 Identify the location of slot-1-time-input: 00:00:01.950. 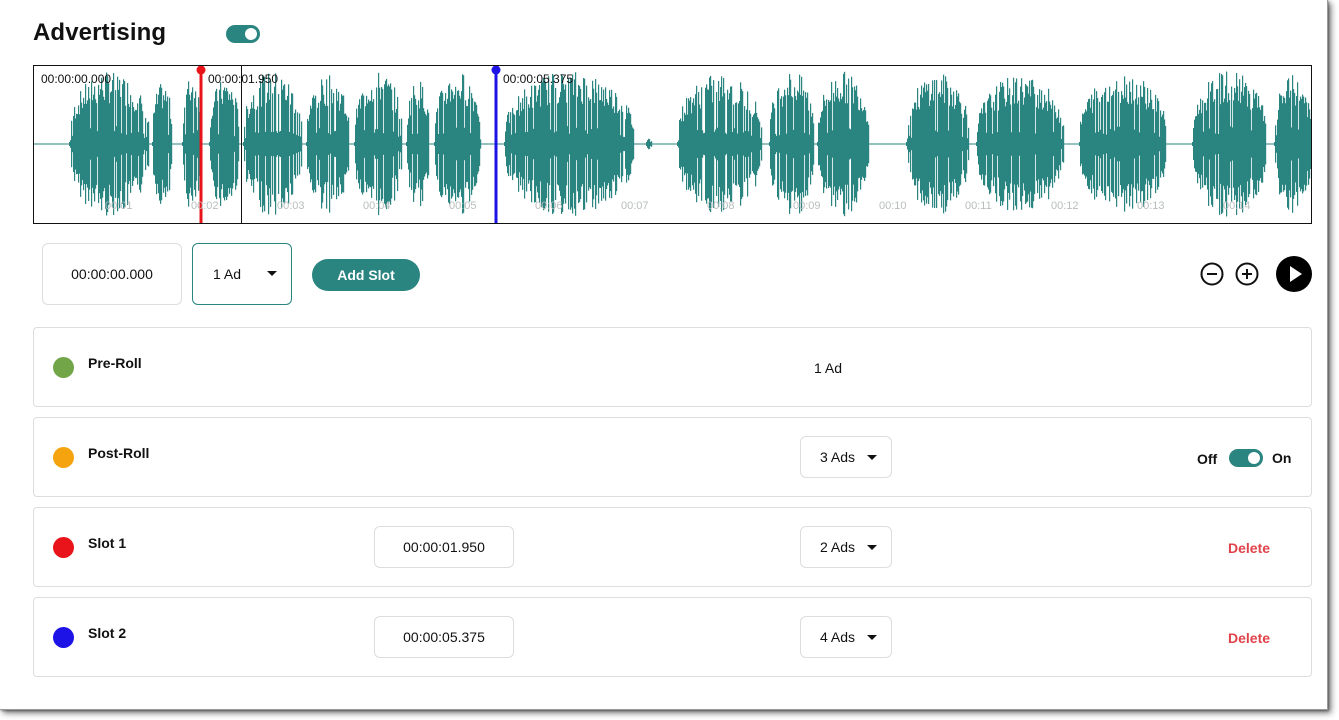
(444, 547).